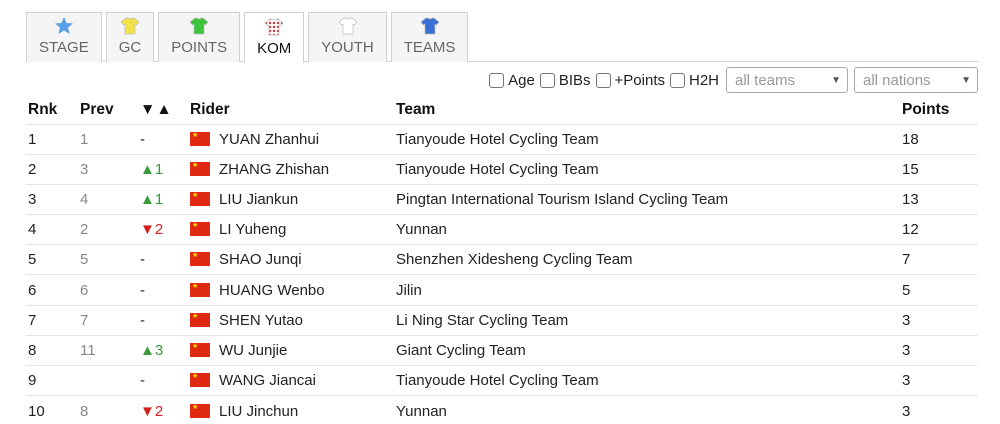 The image size is (1000, 424). I want to click on tab-points: POINTS, so click(199, 37).